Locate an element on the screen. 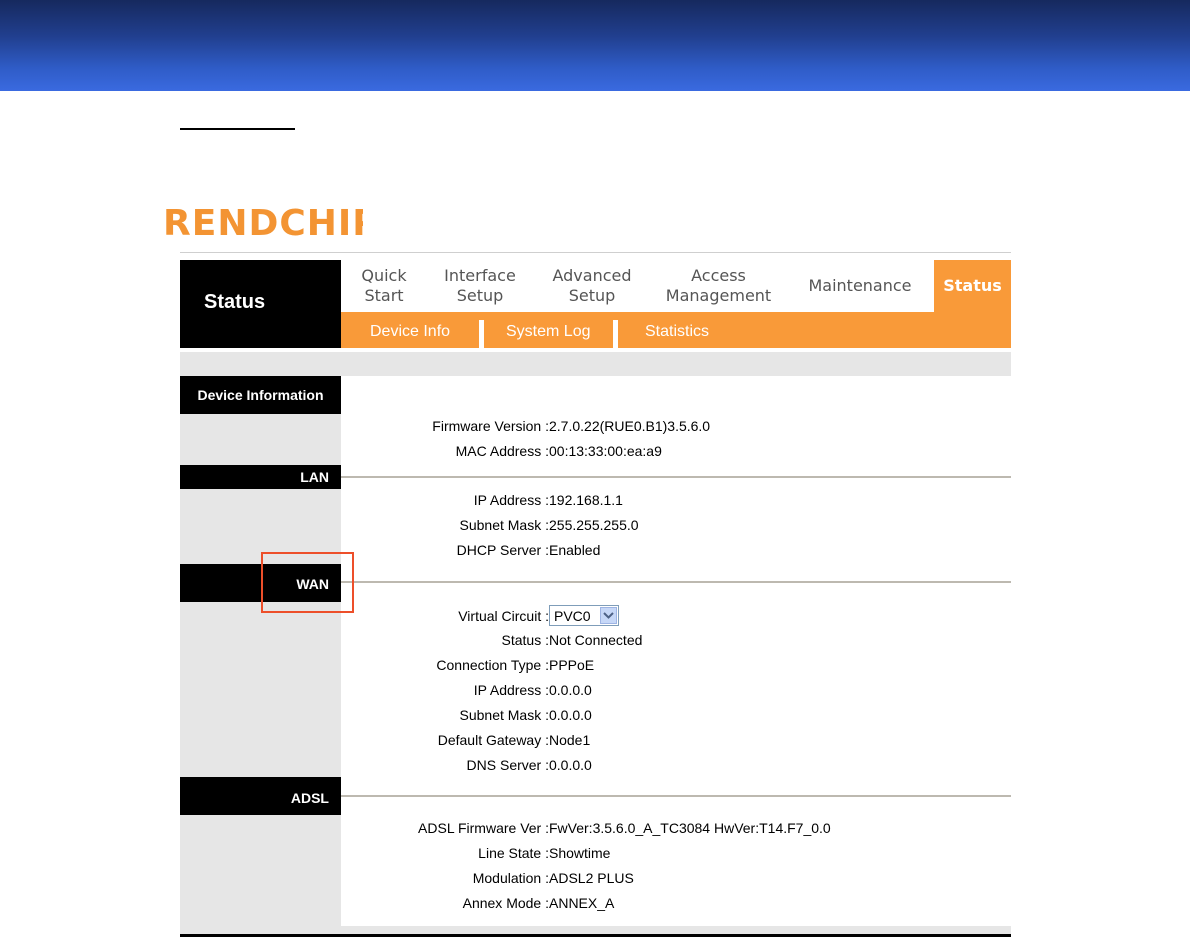 The height and width of the screenshot is (939, 1190). nav-label: Advanced is located at coordinates (592, 275).